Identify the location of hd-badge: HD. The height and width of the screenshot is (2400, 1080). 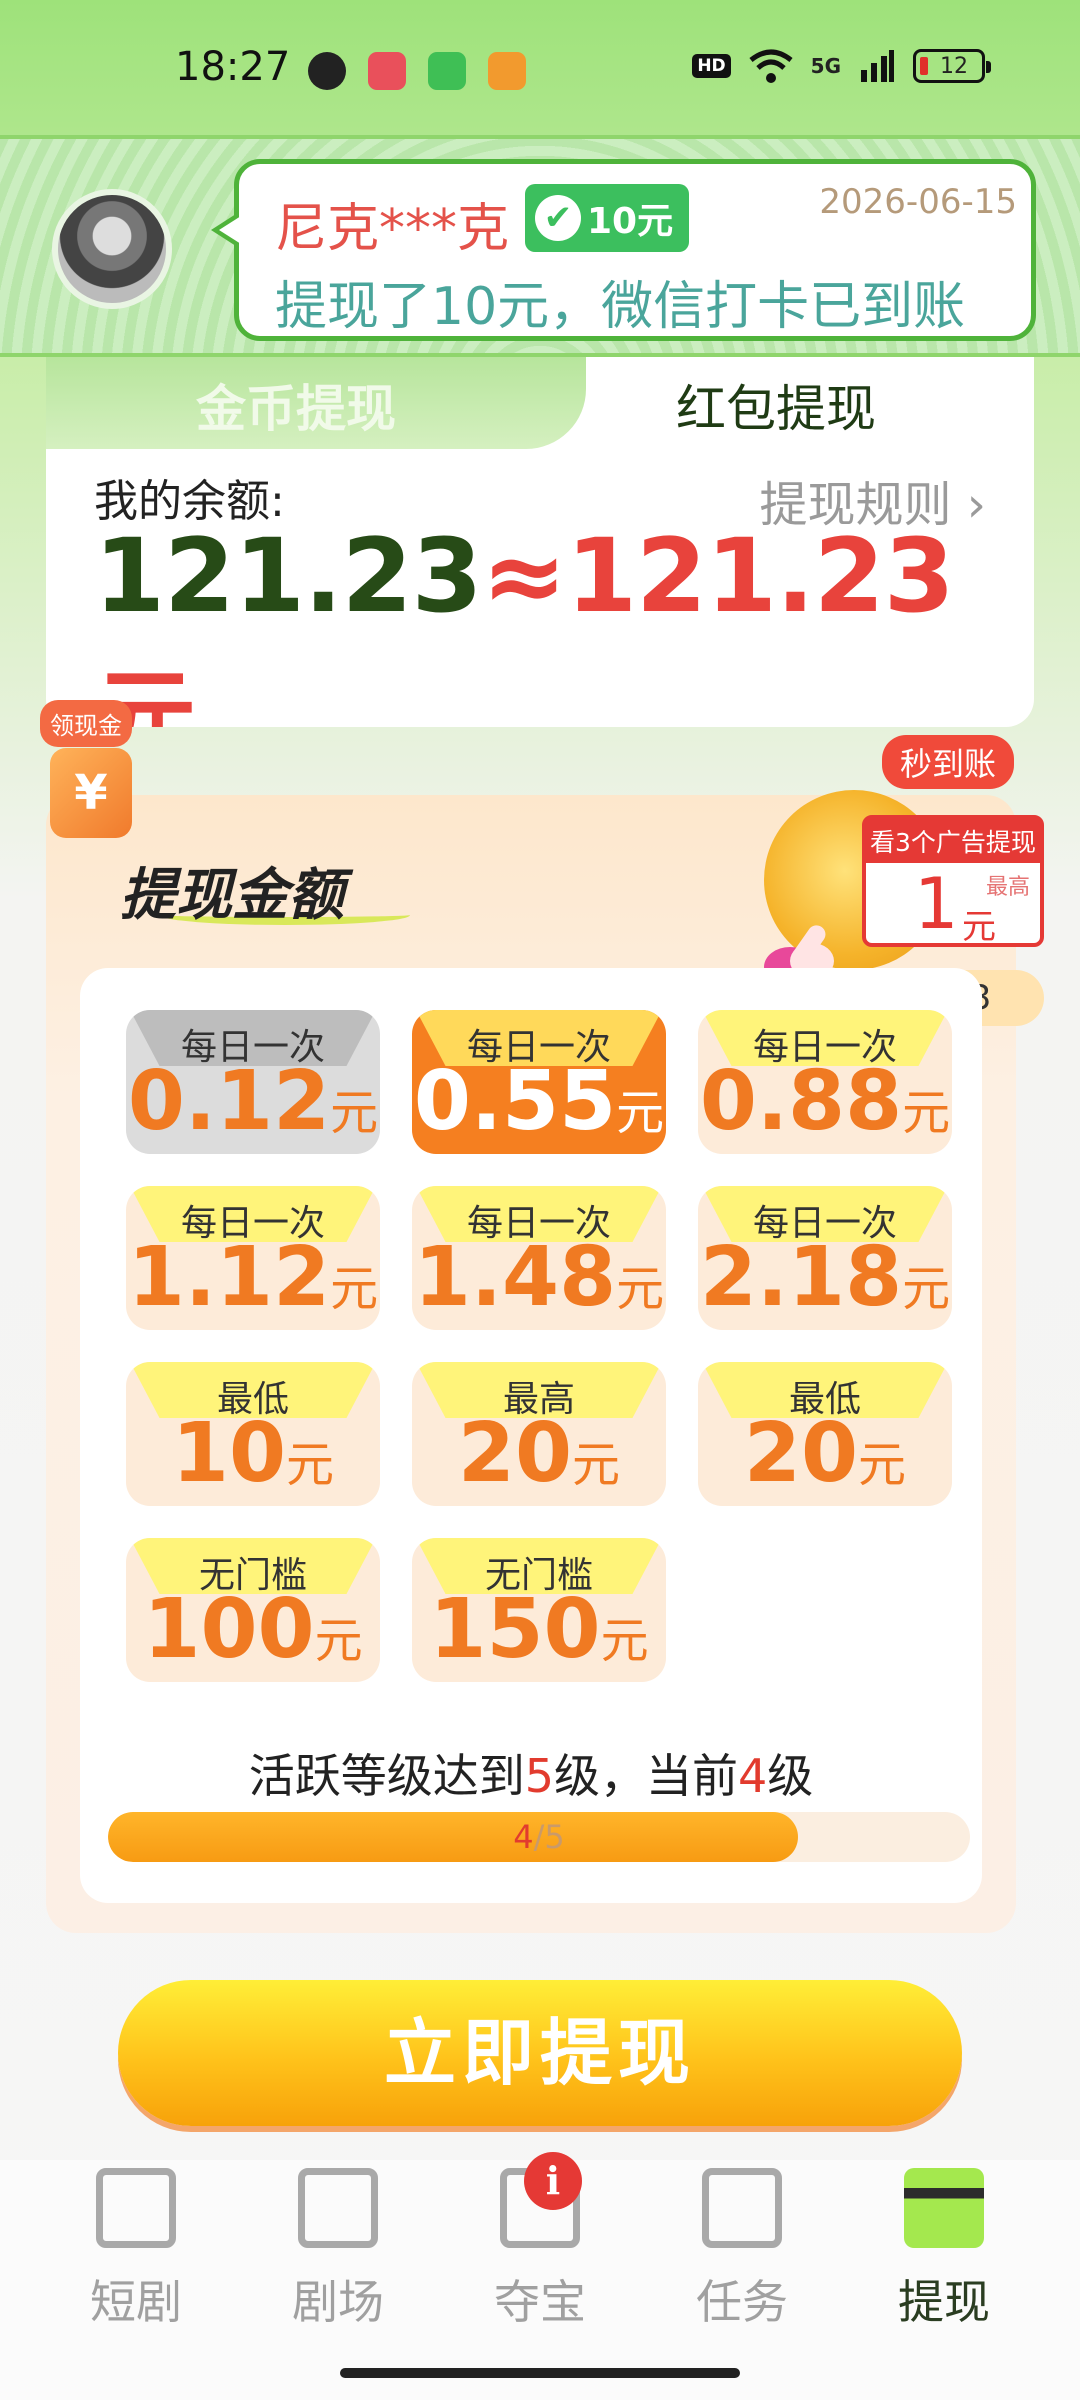
(711, 66).